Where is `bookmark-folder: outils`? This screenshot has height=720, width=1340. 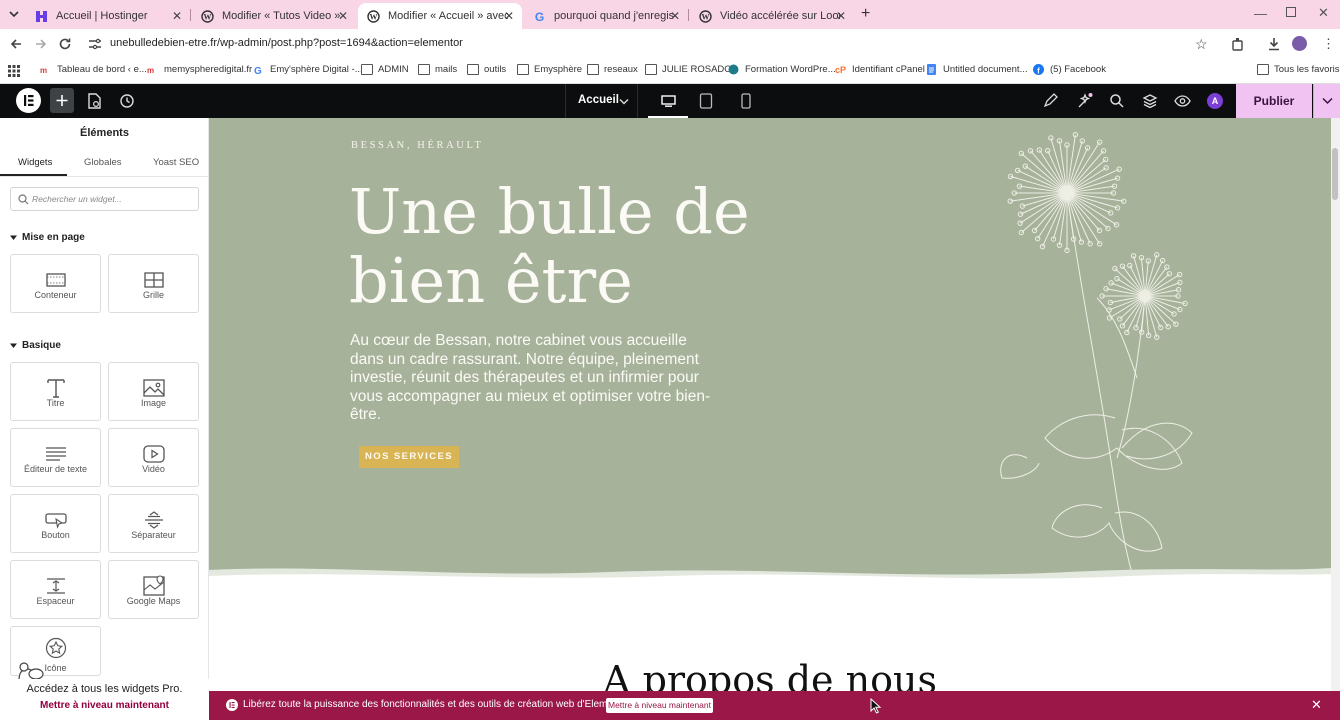
bookmark-folder: outils is located at coordinates (486, 69).